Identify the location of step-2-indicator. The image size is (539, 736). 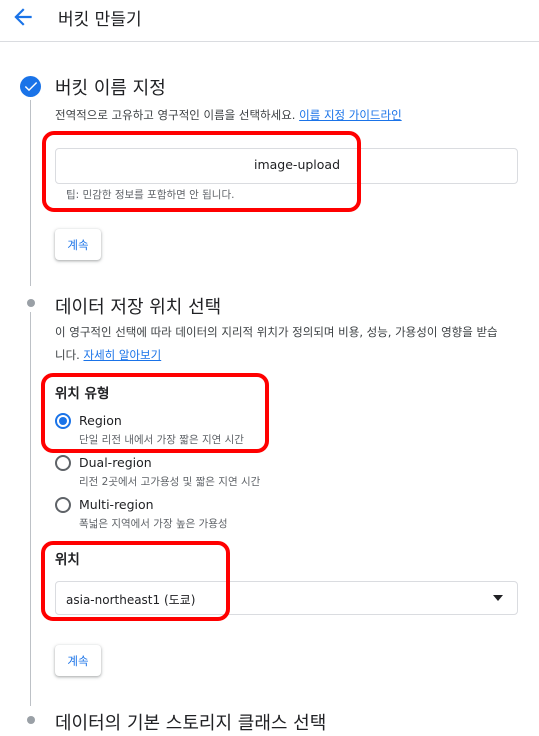
(31, 303).